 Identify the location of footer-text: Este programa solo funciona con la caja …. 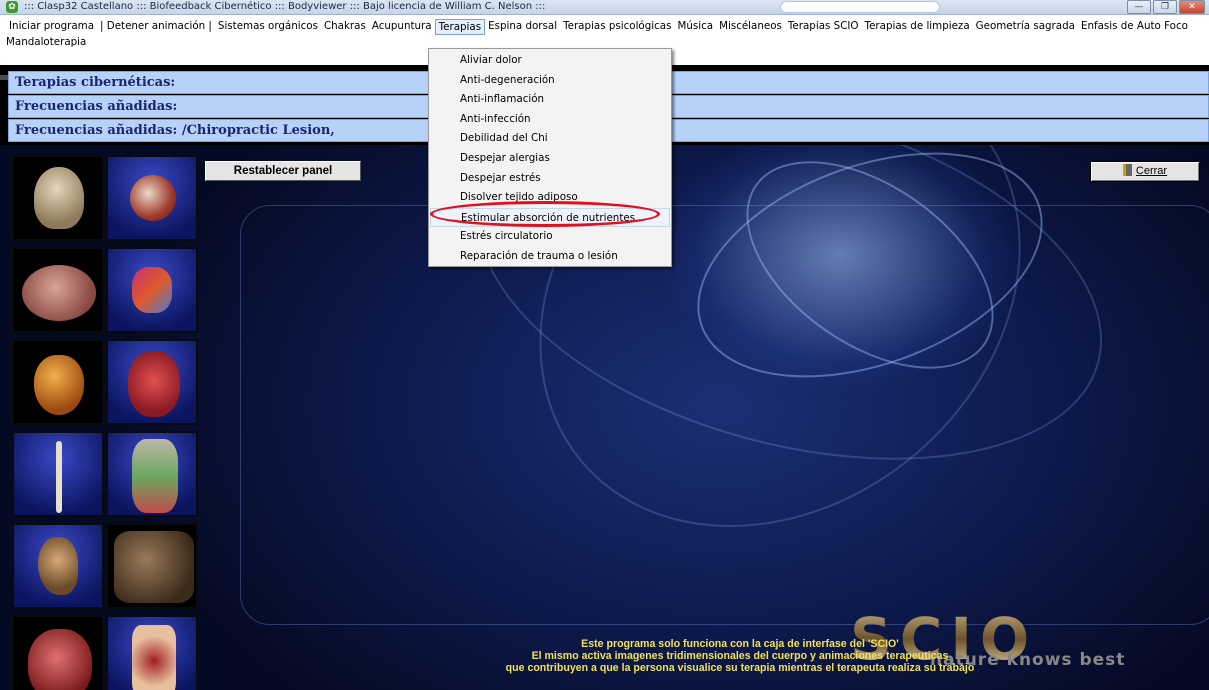
(740, 656).